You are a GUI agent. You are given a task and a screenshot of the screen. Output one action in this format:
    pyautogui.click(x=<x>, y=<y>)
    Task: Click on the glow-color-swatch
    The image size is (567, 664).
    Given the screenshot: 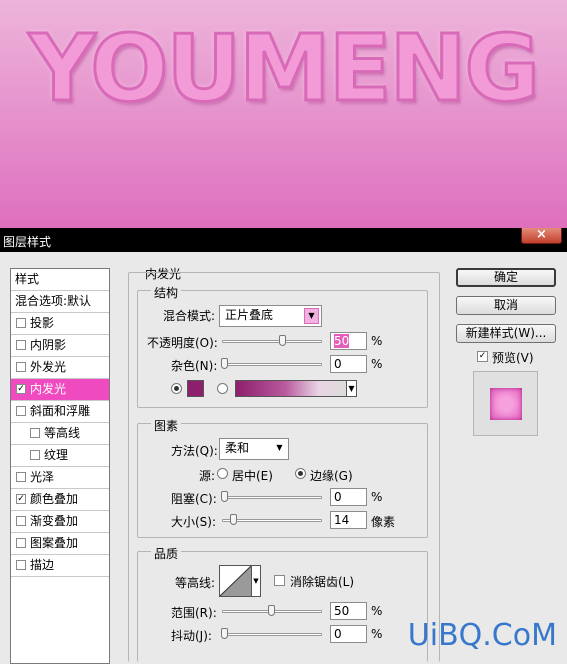 What is the action you would take?
    pyautogui.click(x=195, y=388)
    